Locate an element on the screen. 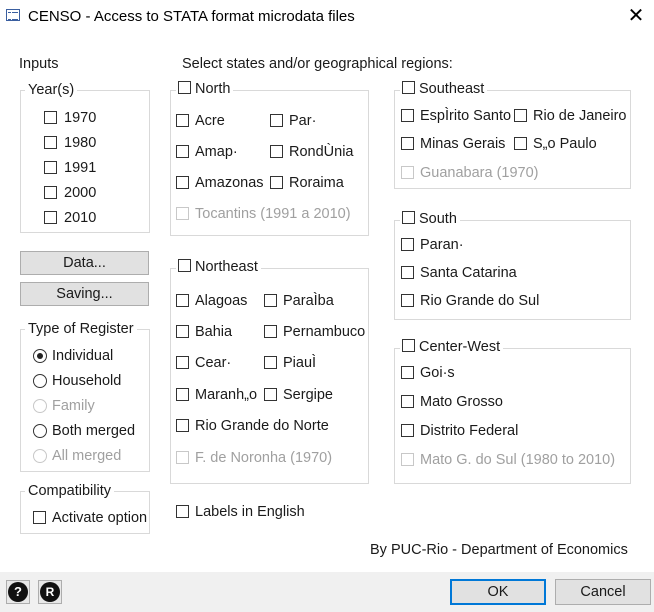  noronha-checkbox is located at coordinates (182, 457).